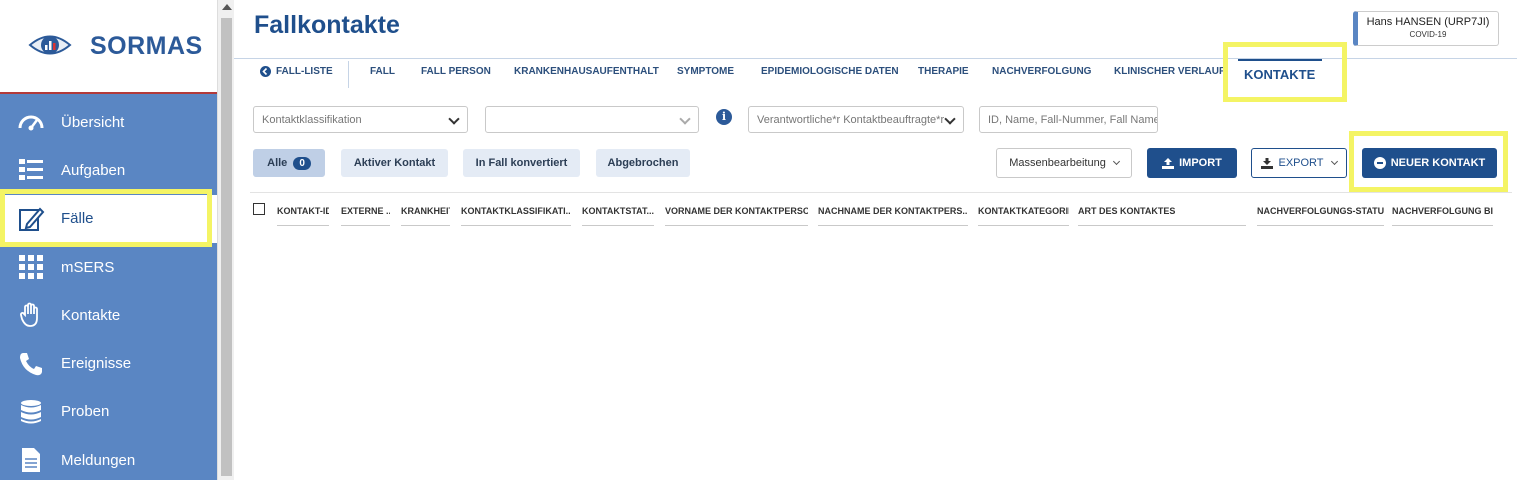 The width and height of the screenshot is (1517, 480). Describe the element at coordinates (93, 170) in the screenshot. I see `sidebar-item-label: Aufgaben` at that location.